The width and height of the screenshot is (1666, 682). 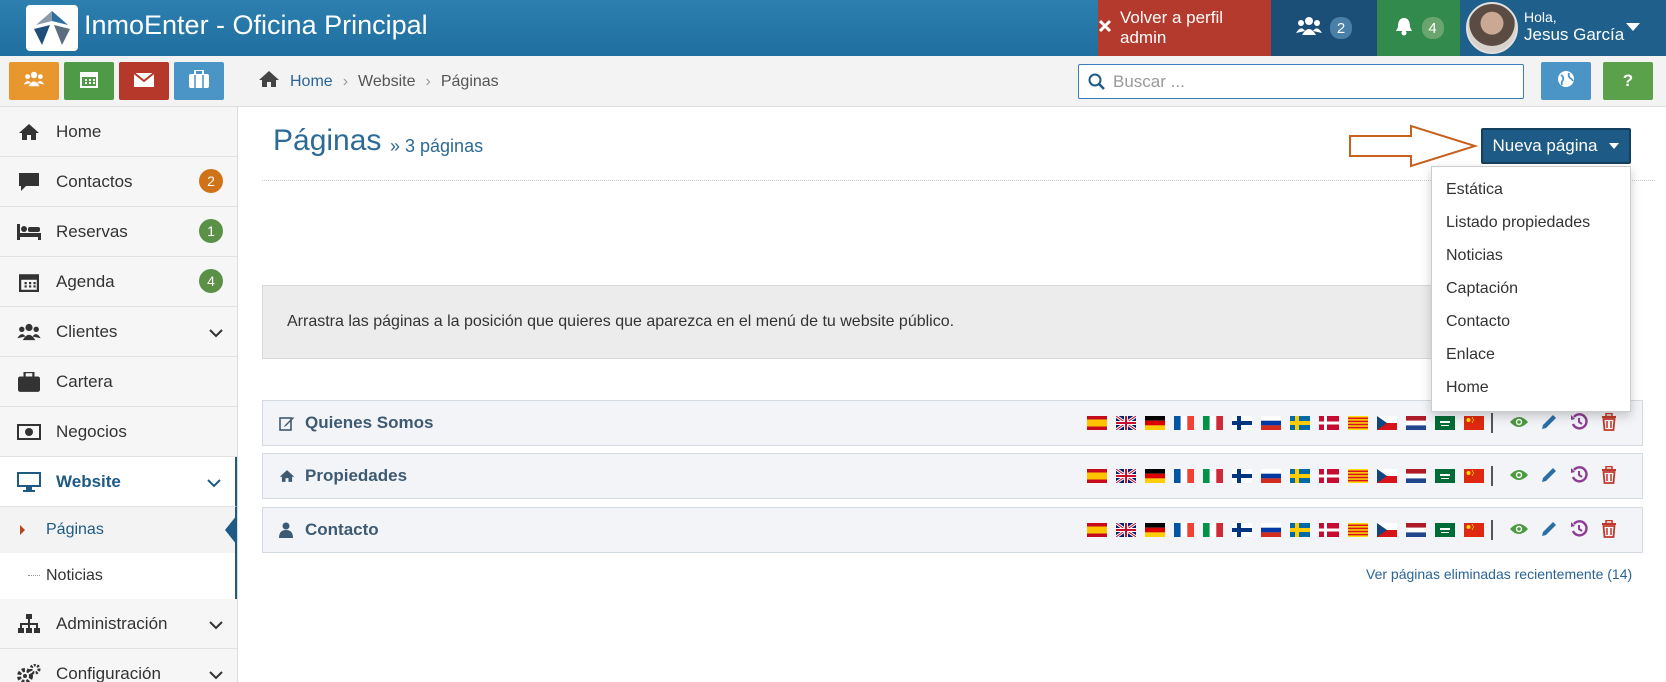 What do you see at coordinates (118, 232) in the screenshot?
I see `sidebar-item-reservas: Reservas 1` at bounding box center [118, 232].